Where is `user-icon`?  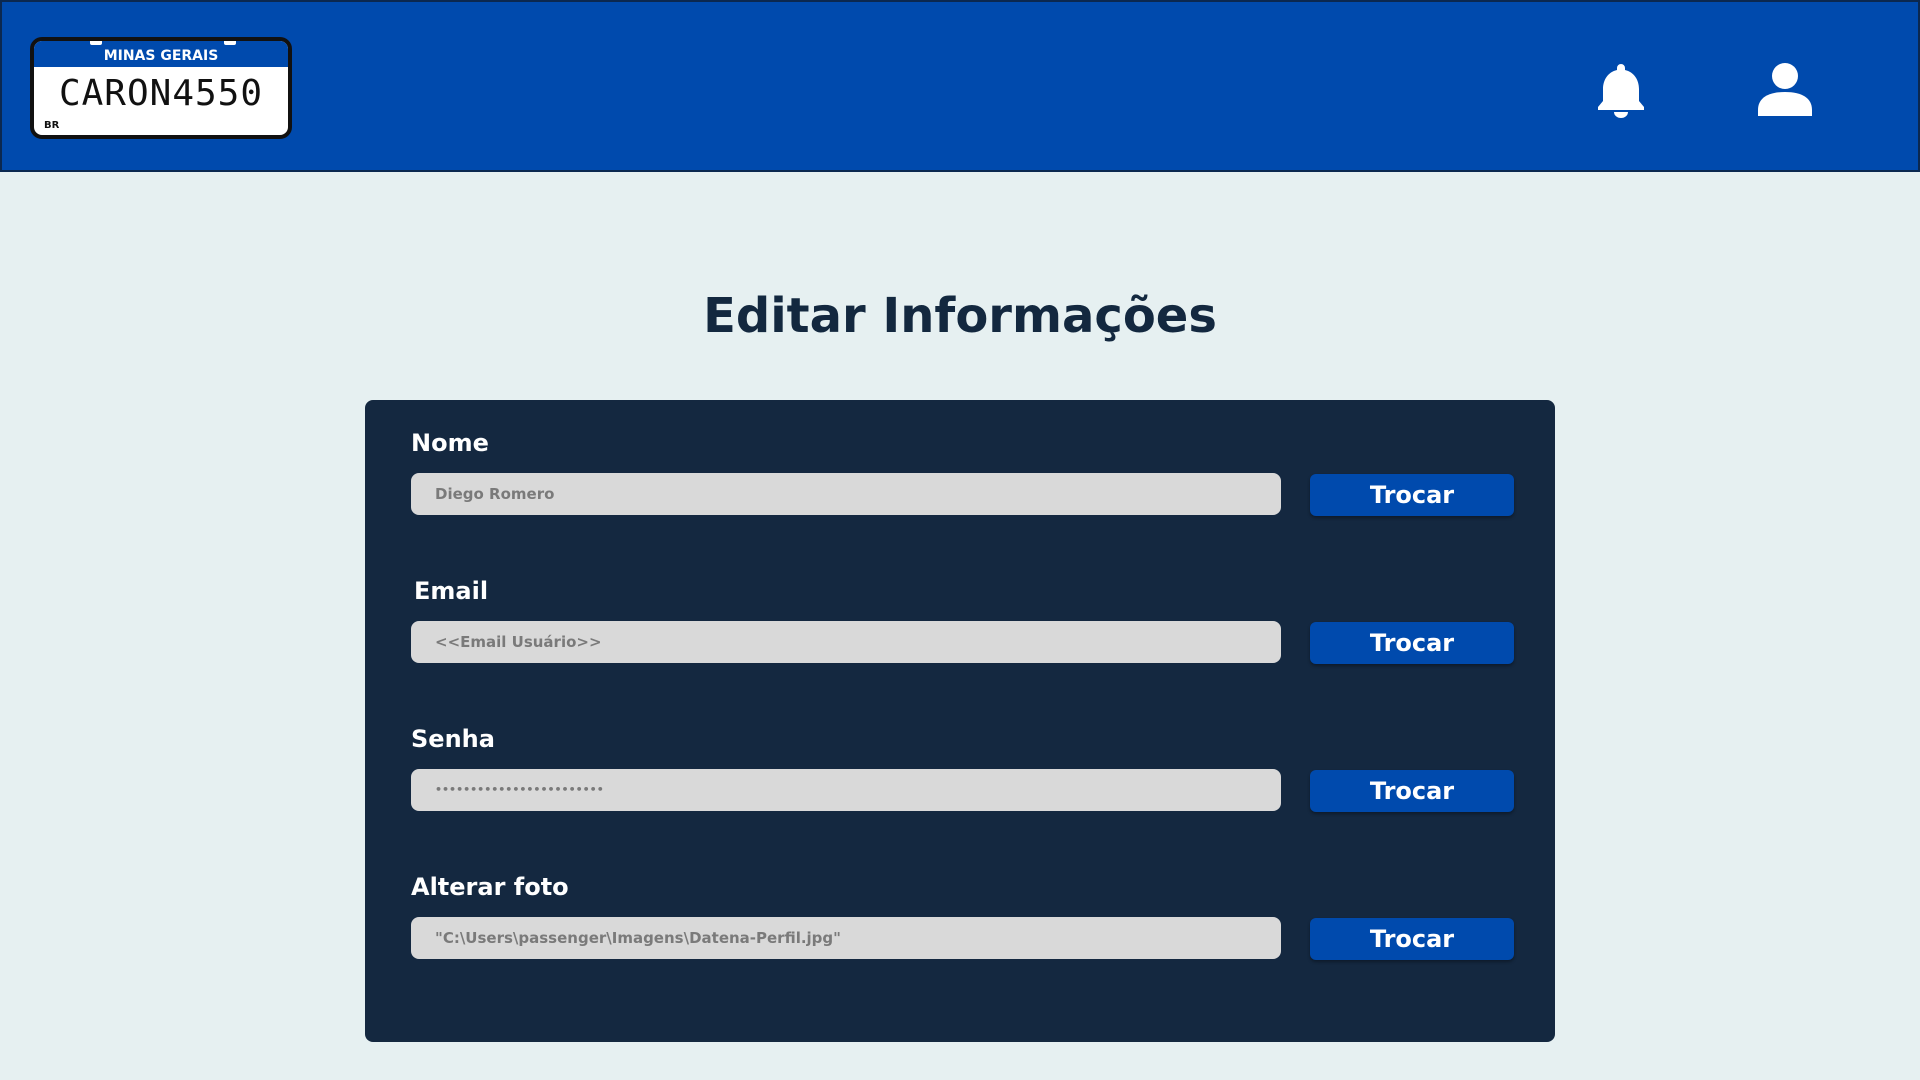 user-icon is located at coordinates (1785, 89).